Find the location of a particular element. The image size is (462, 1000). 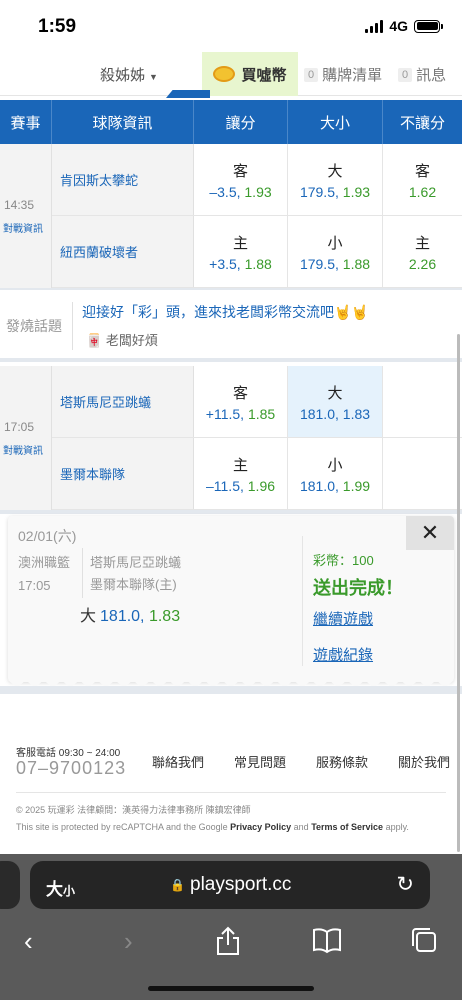

team-row: 紐西蘭破壞者 主 +3.5, 1.88 小 179.5, 1.88 主 2.26 is located at coordinates (257, 252).